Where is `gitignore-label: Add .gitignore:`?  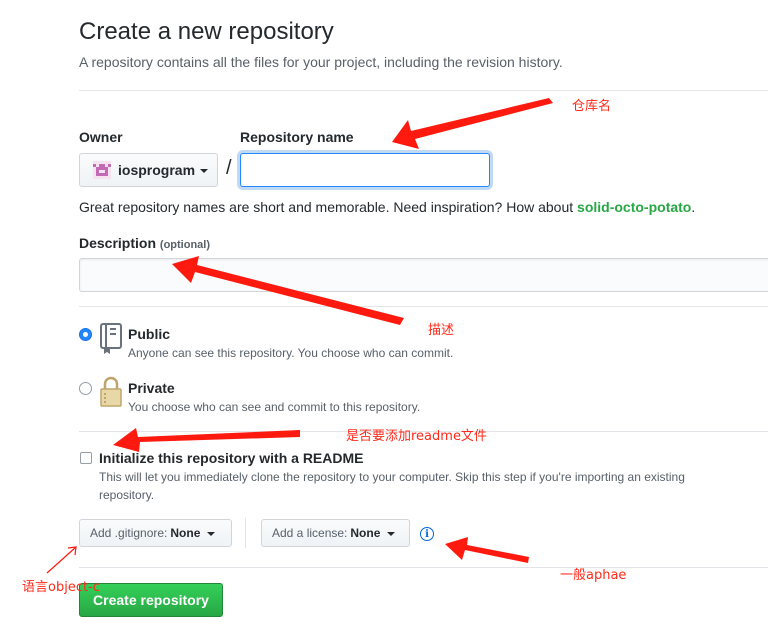
gitignore-label: Add .gitignore: is located at coordinates (129, 533).